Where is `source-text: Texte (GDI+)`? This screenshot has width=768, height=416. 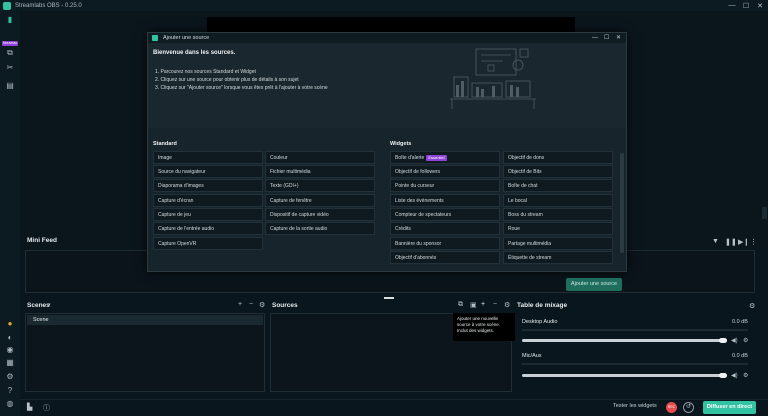 source-text: Texte (GDI+) is located at coordinates (320, 185).